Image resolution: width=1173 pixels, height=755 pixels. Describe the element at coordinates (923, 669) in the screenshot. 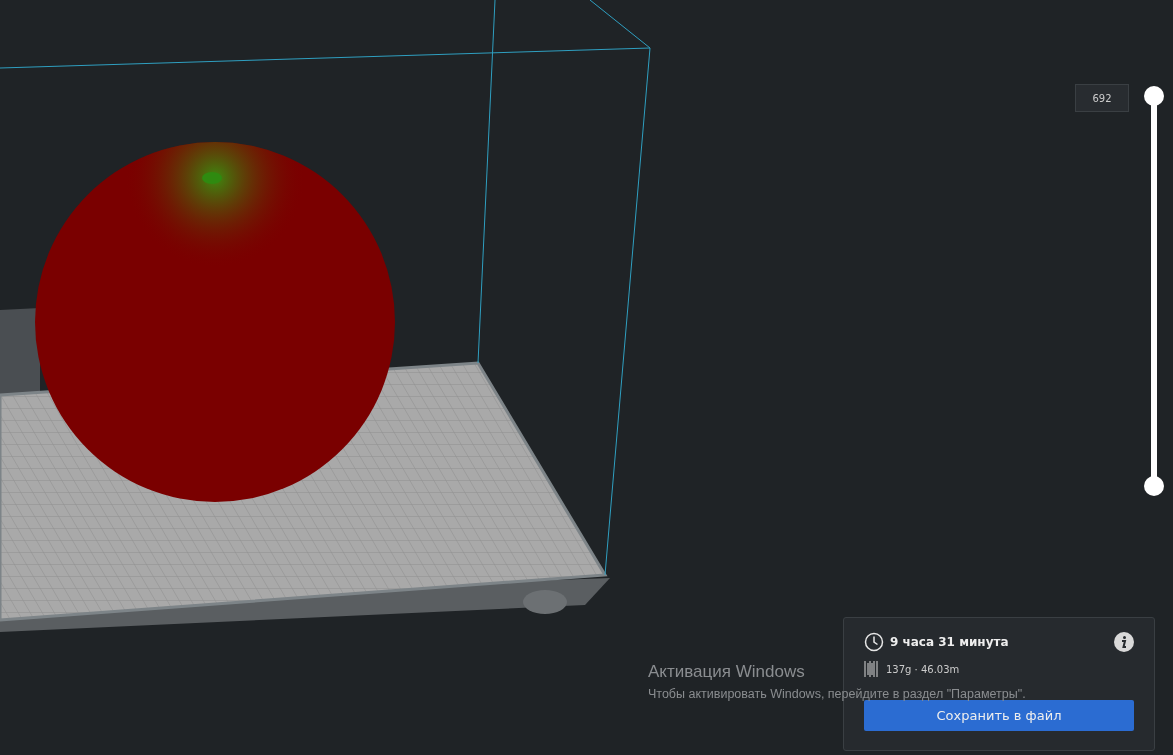

I see `material-usage: 137g · 46.03m` at that location.